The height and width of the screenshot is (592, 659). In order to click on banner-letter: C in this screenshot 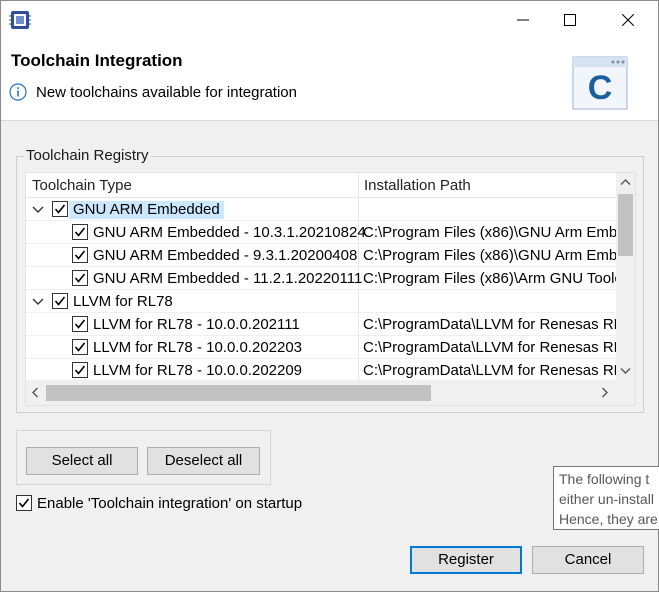, I will do `click(600, 88)`.